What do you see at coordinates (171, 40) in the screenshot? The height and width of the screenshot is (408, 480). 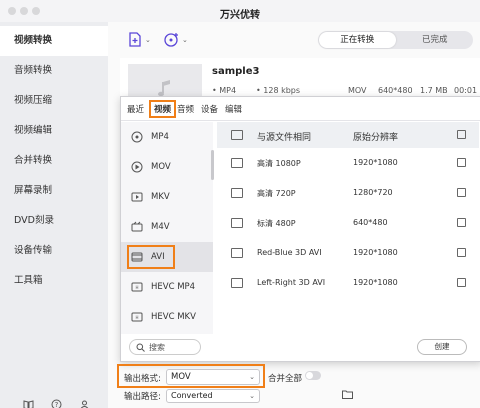 I see `add-disc-icon` at bounding box center [171, 40].